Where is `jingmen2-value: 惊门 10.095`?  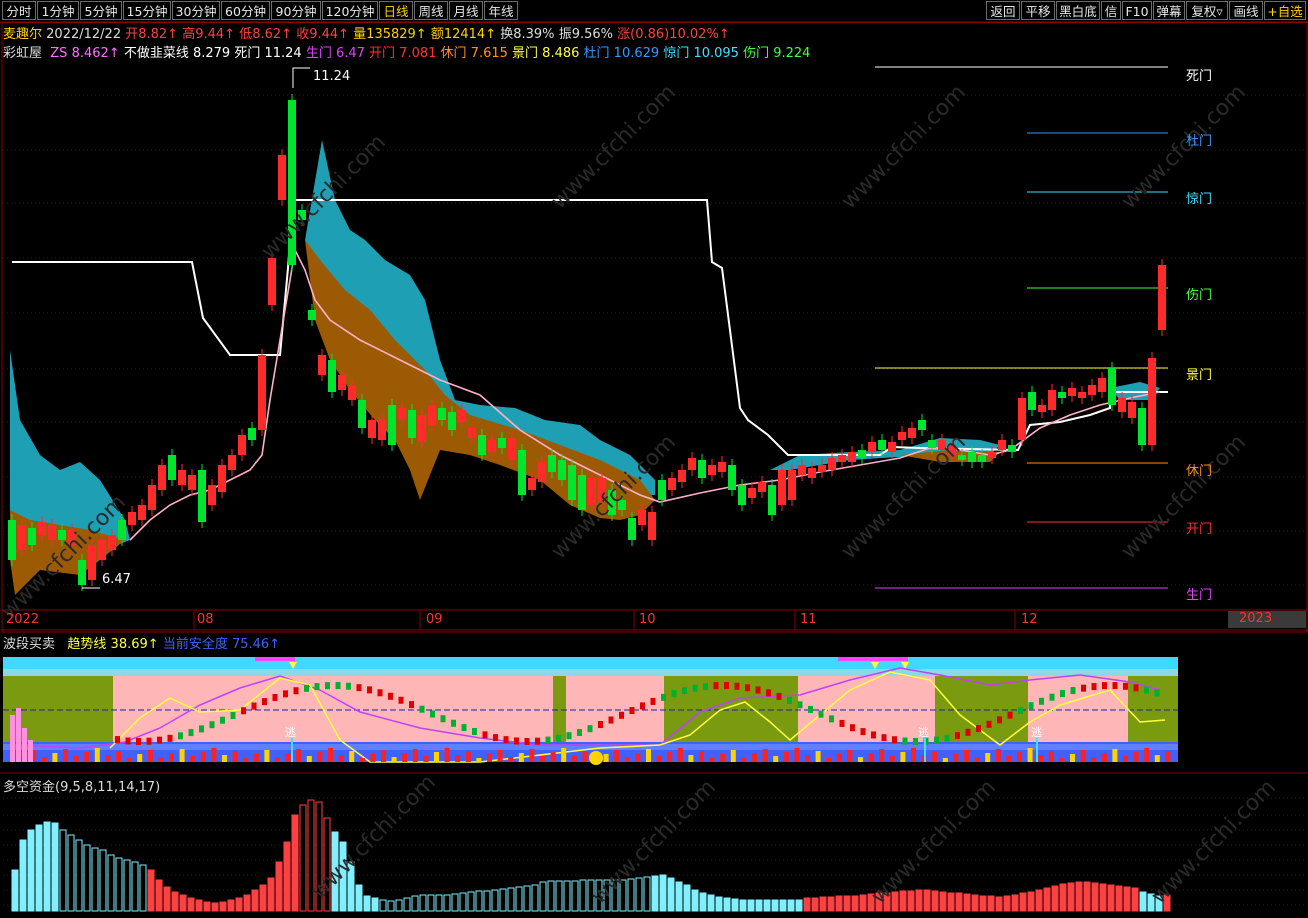 jingmen2-value: 惊门 10.095 is located at coordinates (701, 53).